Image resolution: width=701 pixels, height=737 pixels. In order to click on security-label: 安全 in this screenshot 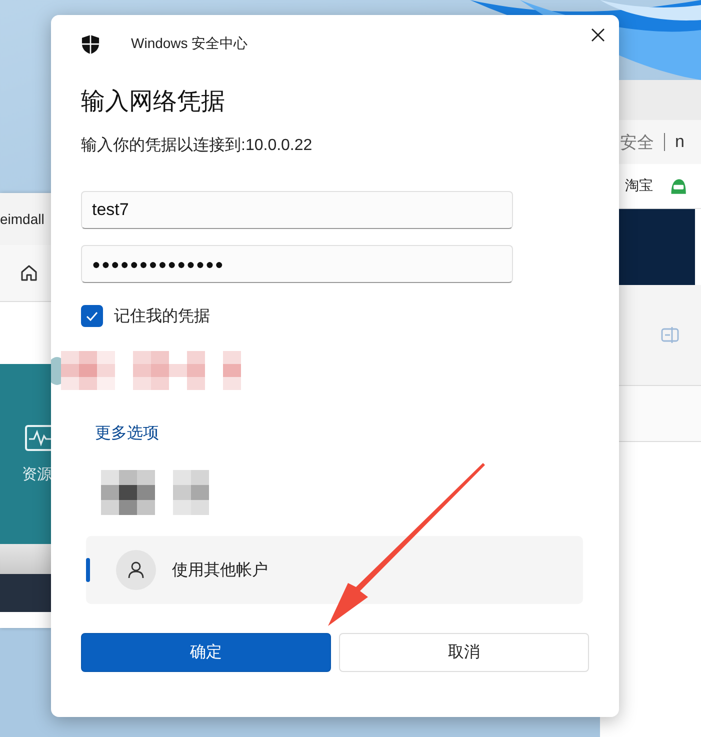, I will do `click(637, 143)`.